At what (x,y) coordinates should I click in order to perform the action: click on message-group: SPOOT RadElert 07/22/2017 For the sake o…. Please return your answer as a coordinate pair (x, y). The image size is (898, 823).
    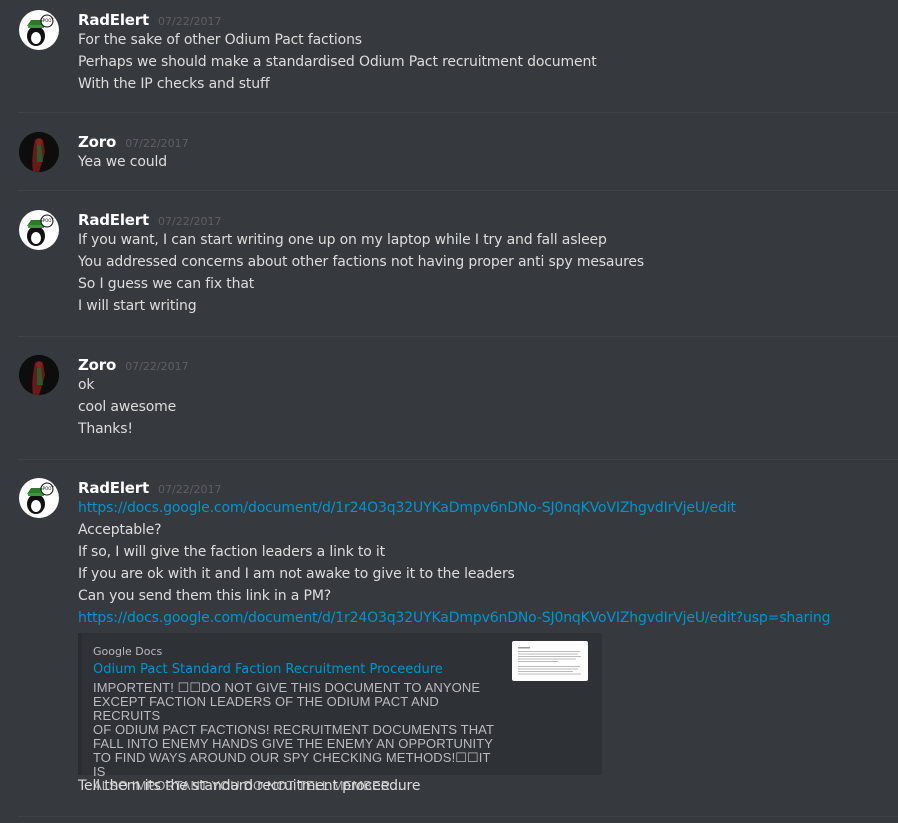
    Looking at the image, I should click on (449, 55).